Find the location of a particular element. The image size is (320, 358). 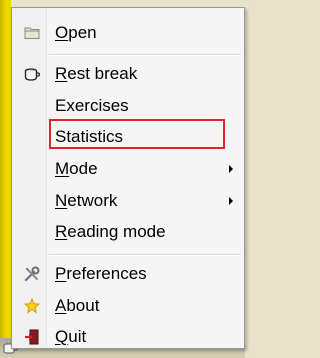

menu-item-reading-mode: Reading mode is located at coordinates (128, 232).